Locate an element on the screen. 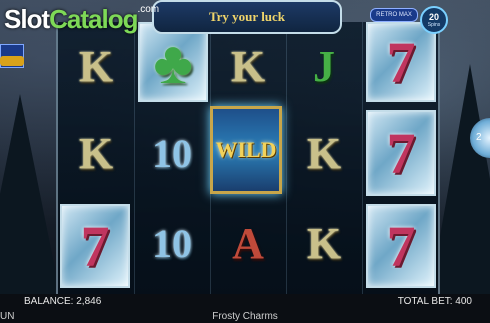  orb-label: 2 is located at coordinates (479, 137).